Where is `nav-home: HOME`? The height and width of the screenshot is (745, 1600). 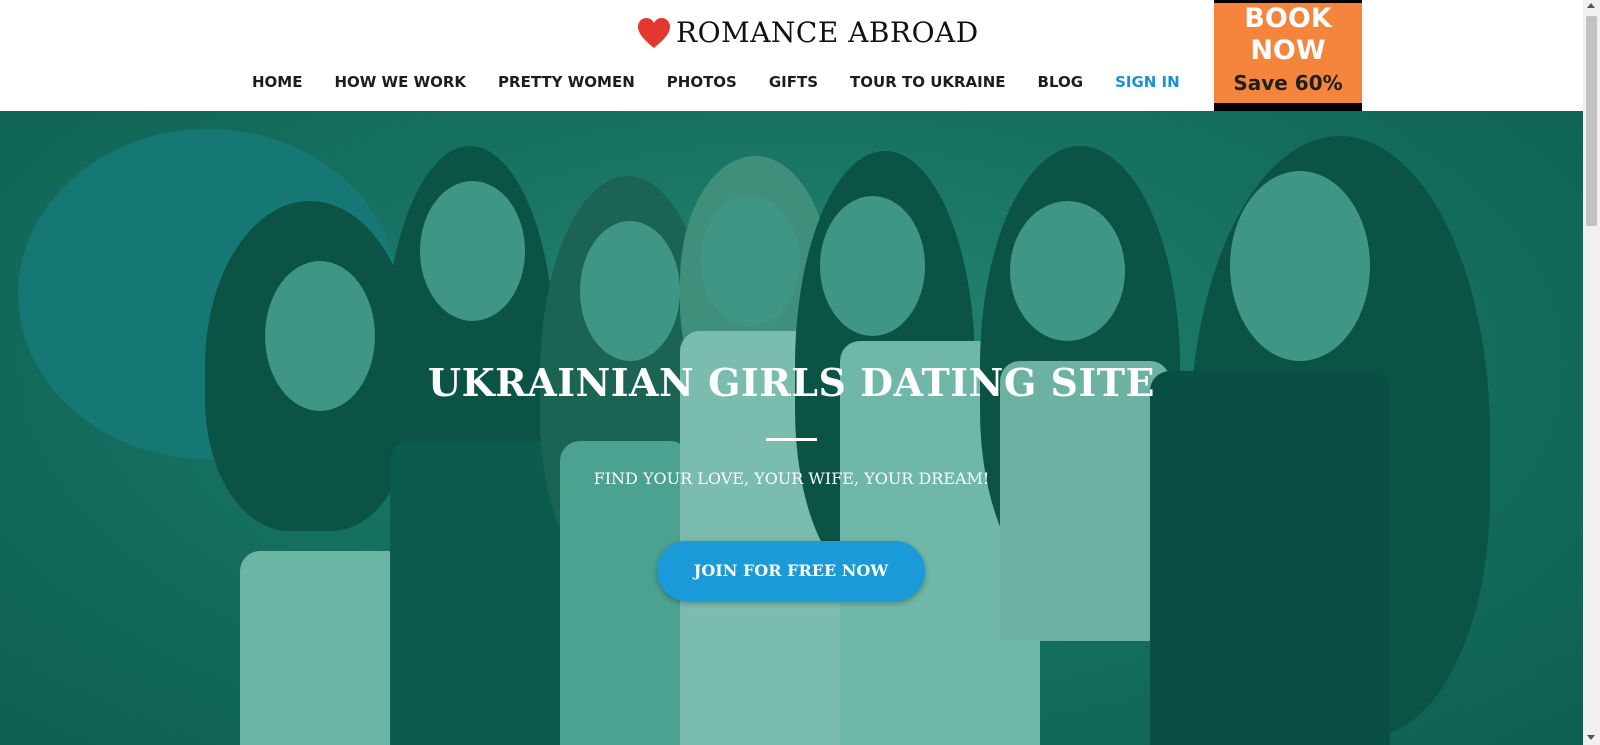 nav-home: HOME is located at coordinates (277, 82).